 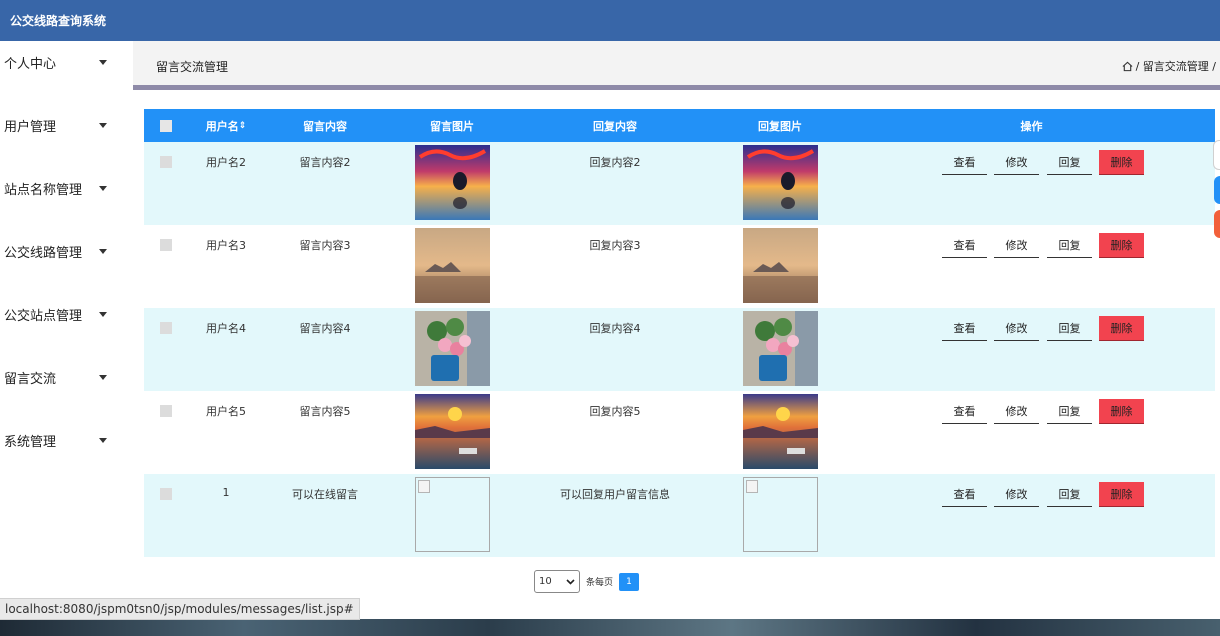 I want to click on breadcrumb-text: / 留言交流管理 /, so click(x=1176, y=66).